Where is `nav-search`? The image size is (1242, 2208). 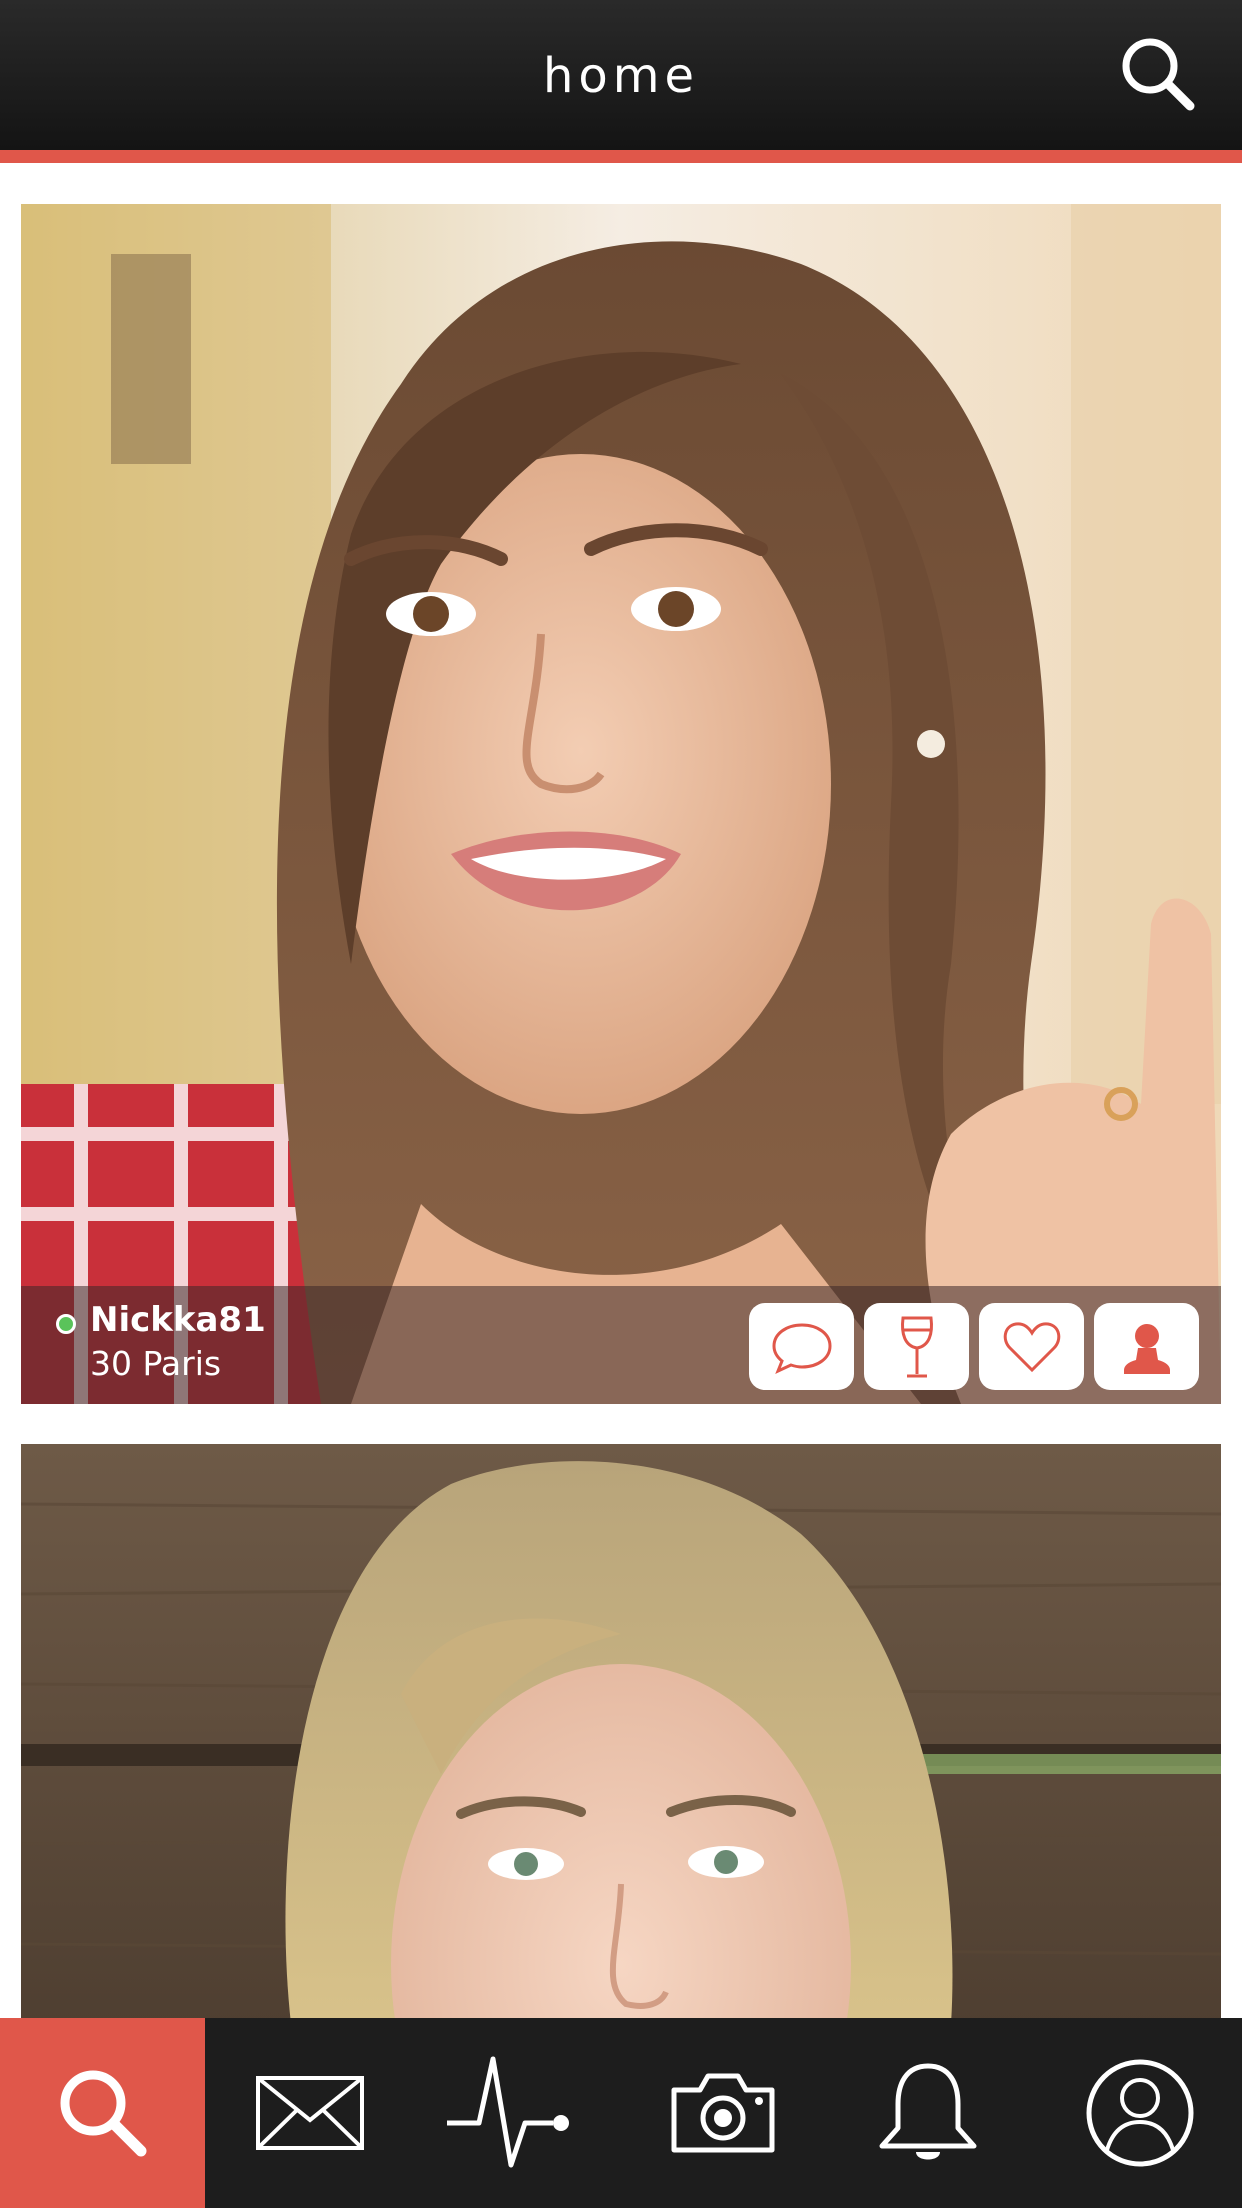 nav-search is located at coordinates (102, 2113).